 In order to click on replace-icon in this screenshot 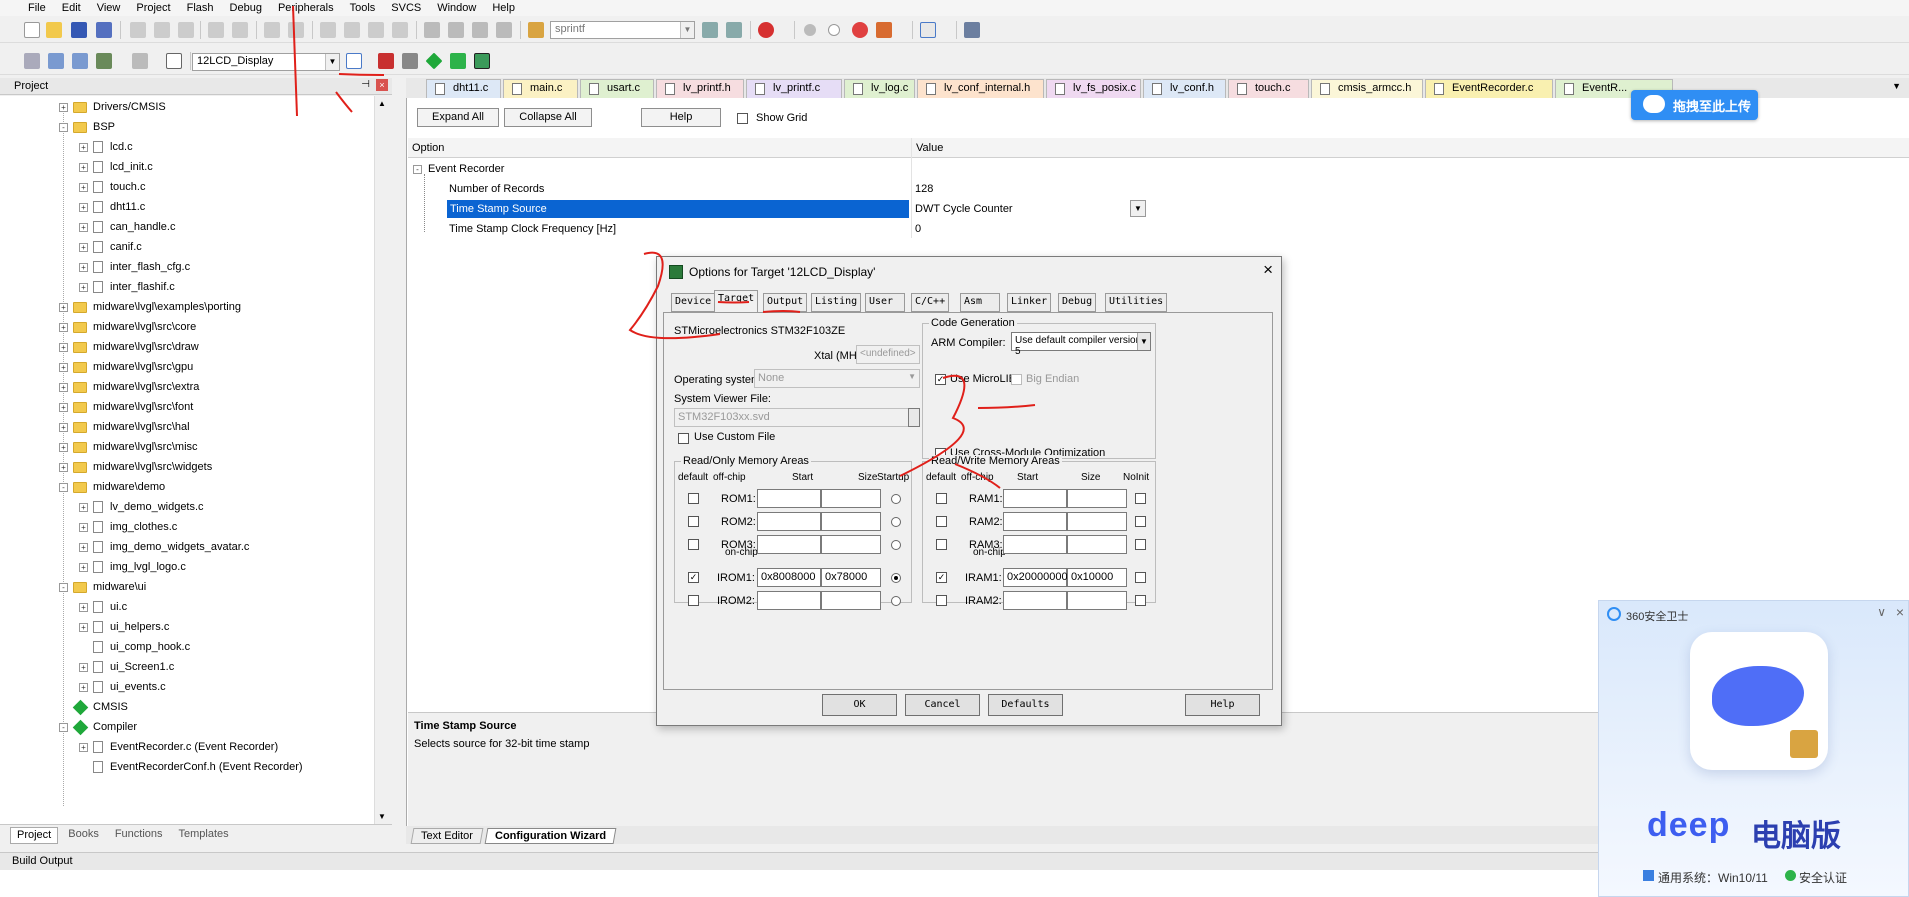, I will do `click(734, 30)`.